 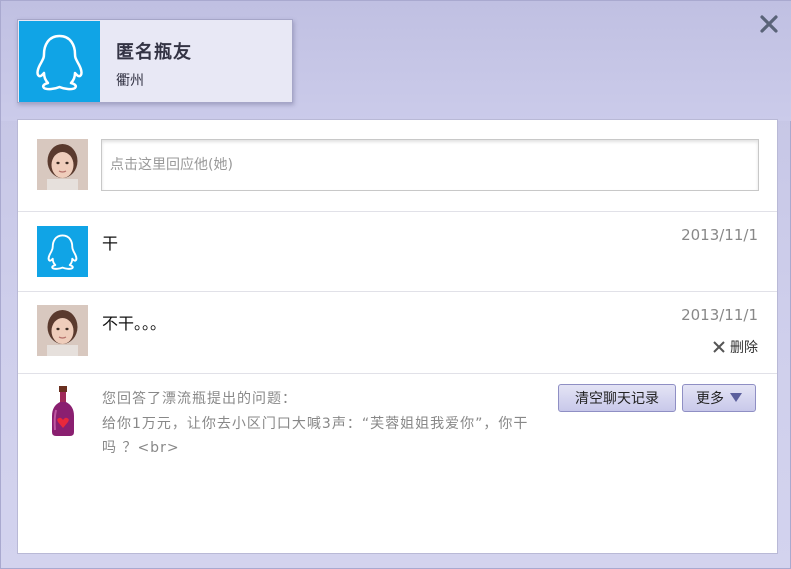 What do you see at coordinates (710, 399) in the screenshot?
I see `more-label: 更多` at bounding box center [710, 399].